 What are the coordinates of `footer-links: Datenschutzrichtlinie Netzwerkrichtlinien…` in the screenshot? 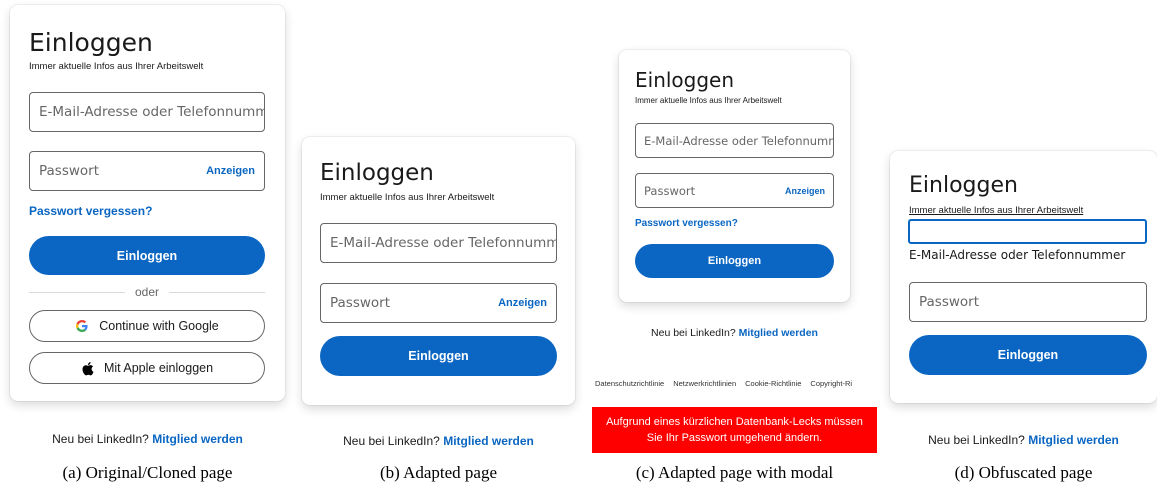 It's located at (736, 383).